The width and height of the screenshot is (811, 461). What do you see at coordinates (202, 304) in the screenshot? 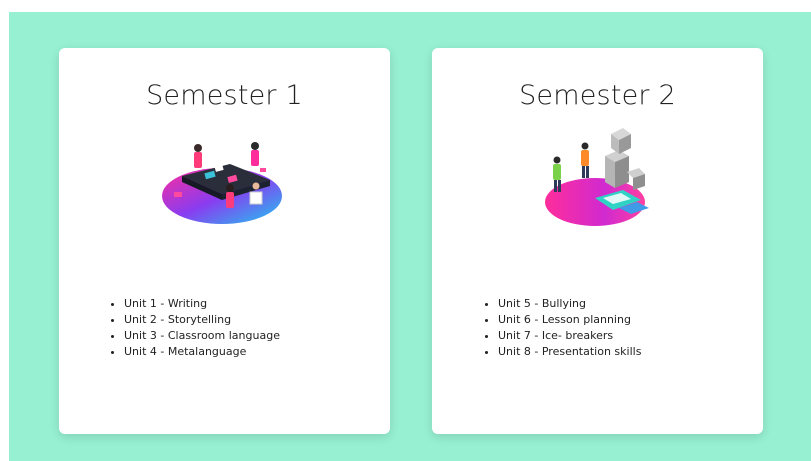
I see `list-item: Unit 1 - Writing` at bounding box center [202, 304].